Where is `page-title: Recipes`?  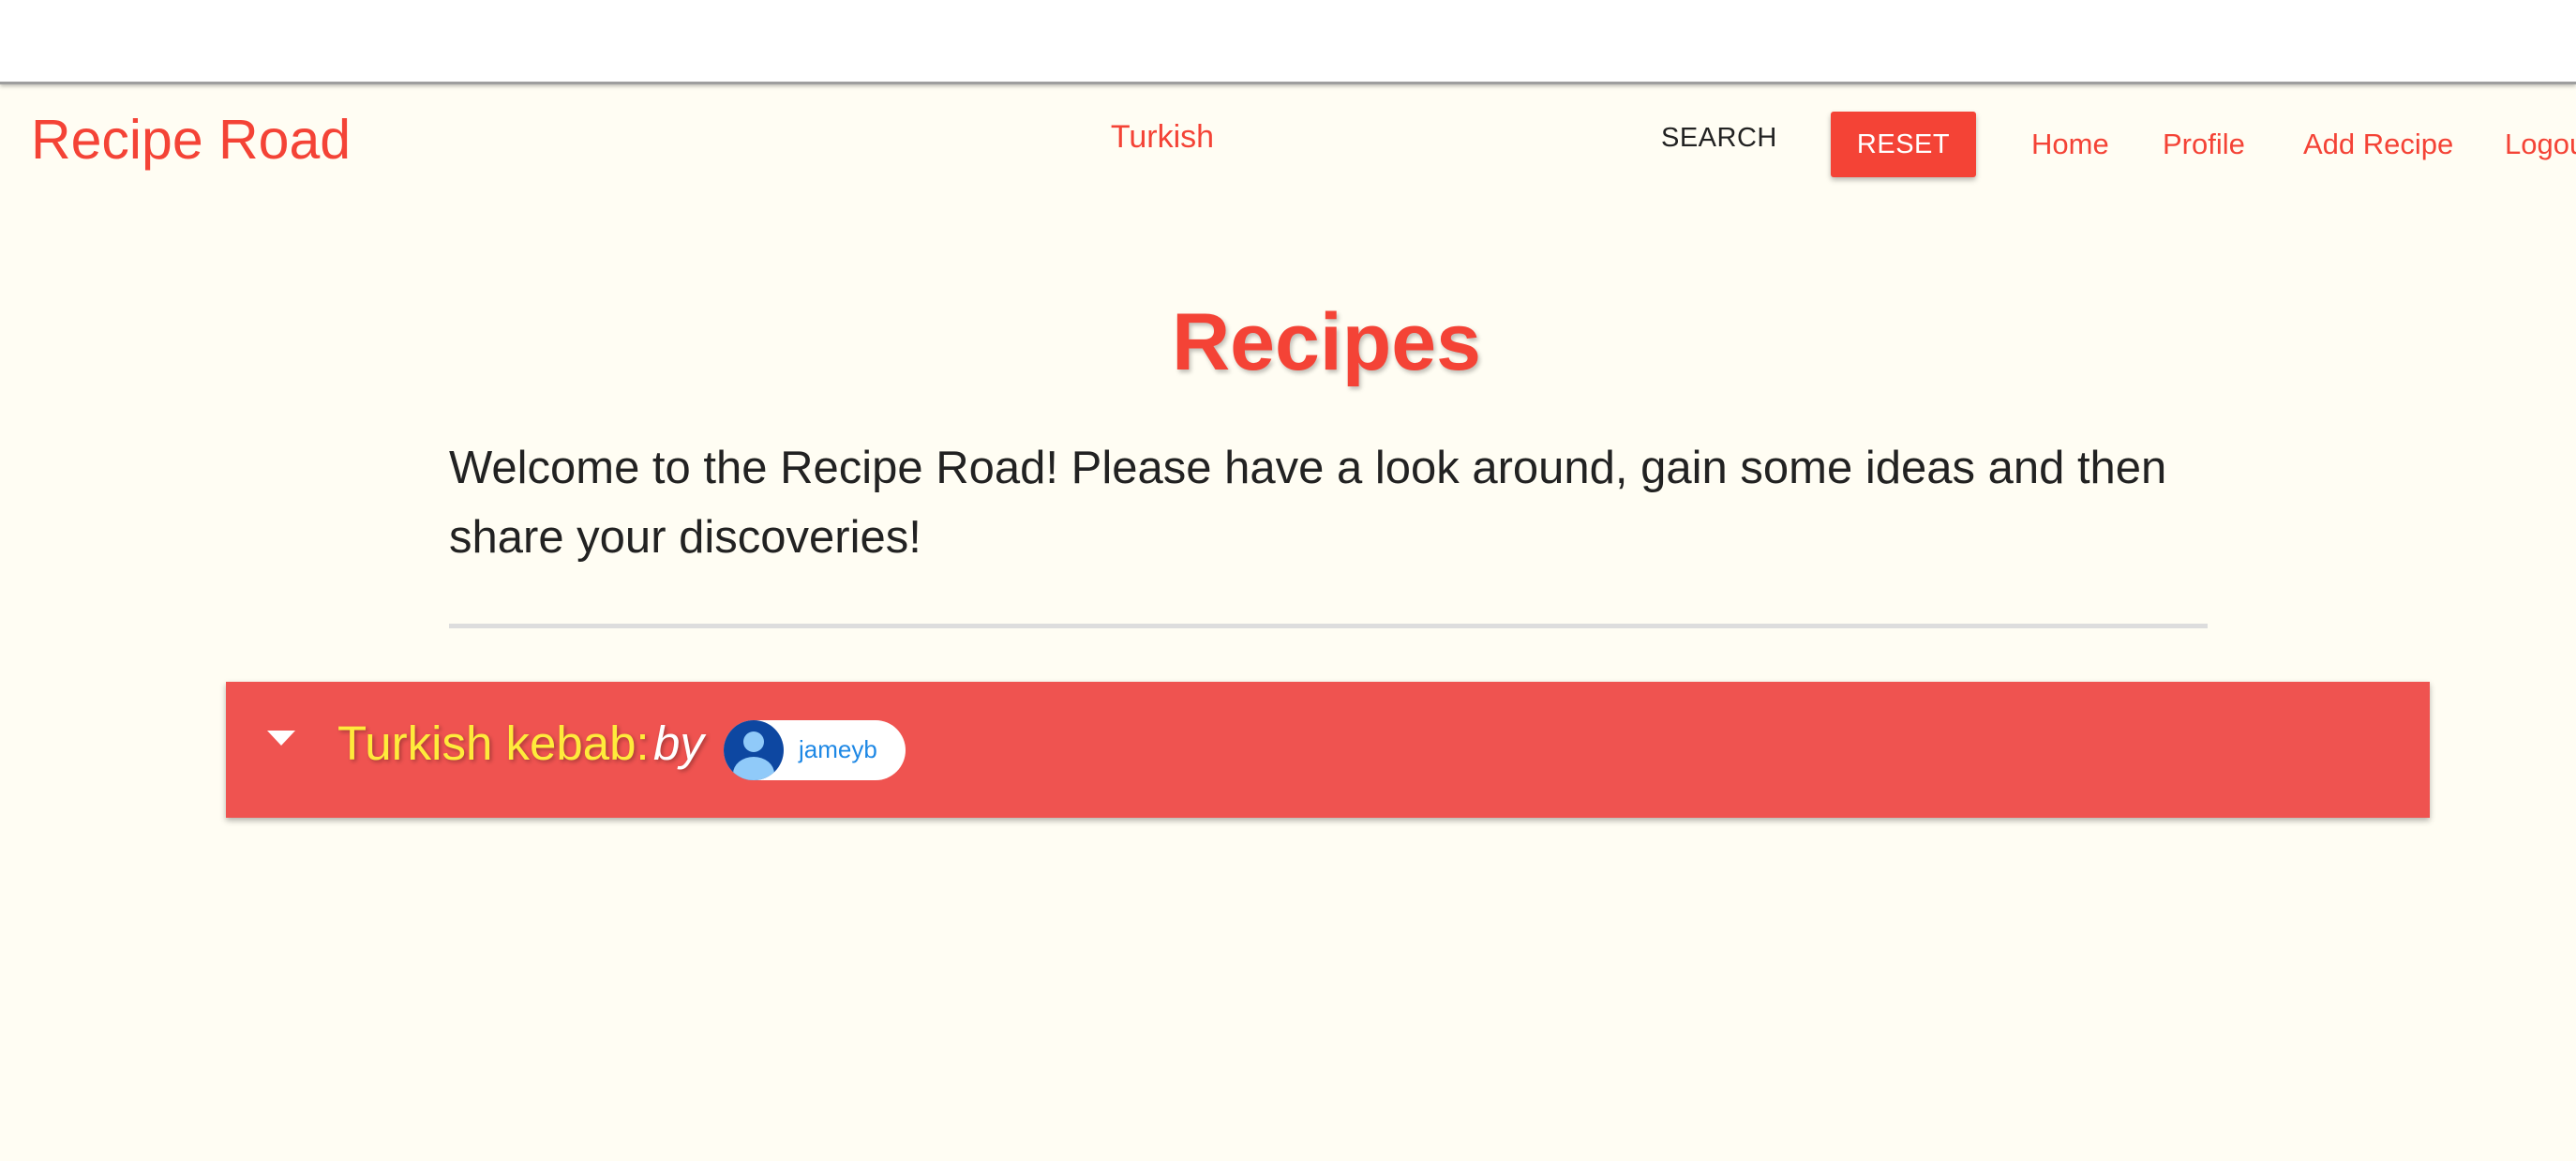 page-title: Recipes is located at coordinates (1326, 342).